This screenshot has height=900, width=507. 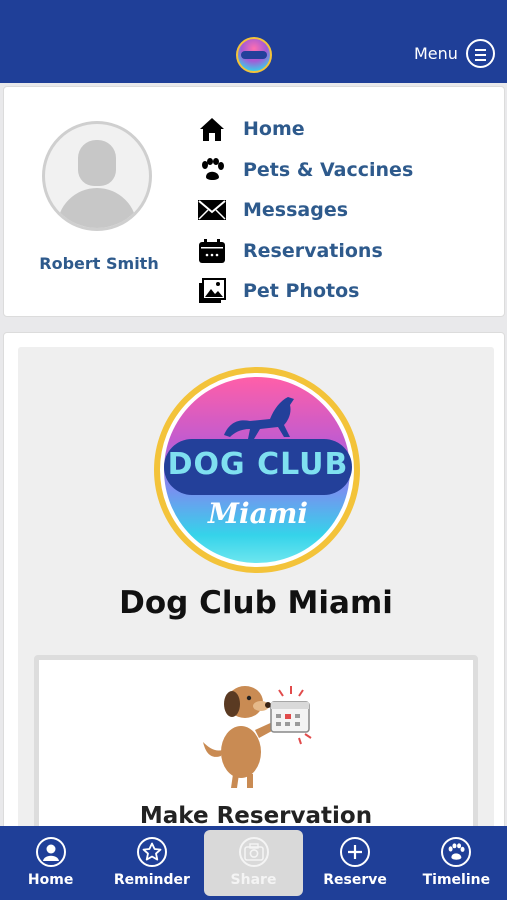 I want to click on calendar-icon, so click(x=212, y=251).